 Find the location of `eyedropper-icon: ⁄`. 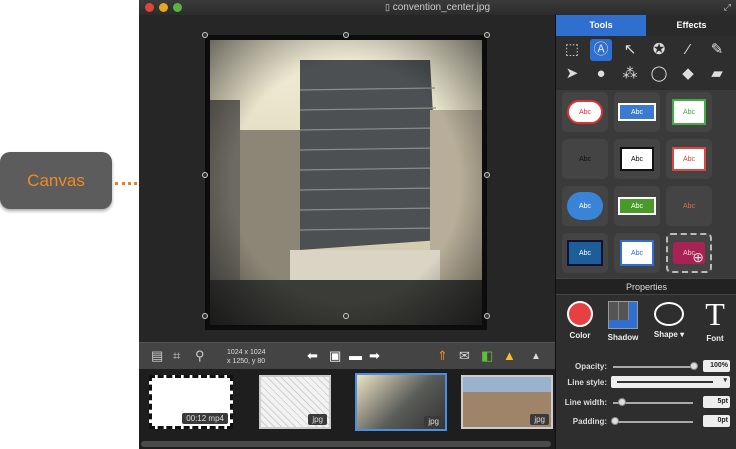

eyedropper-icon: ⁄ is located at coordinates (688, 50).